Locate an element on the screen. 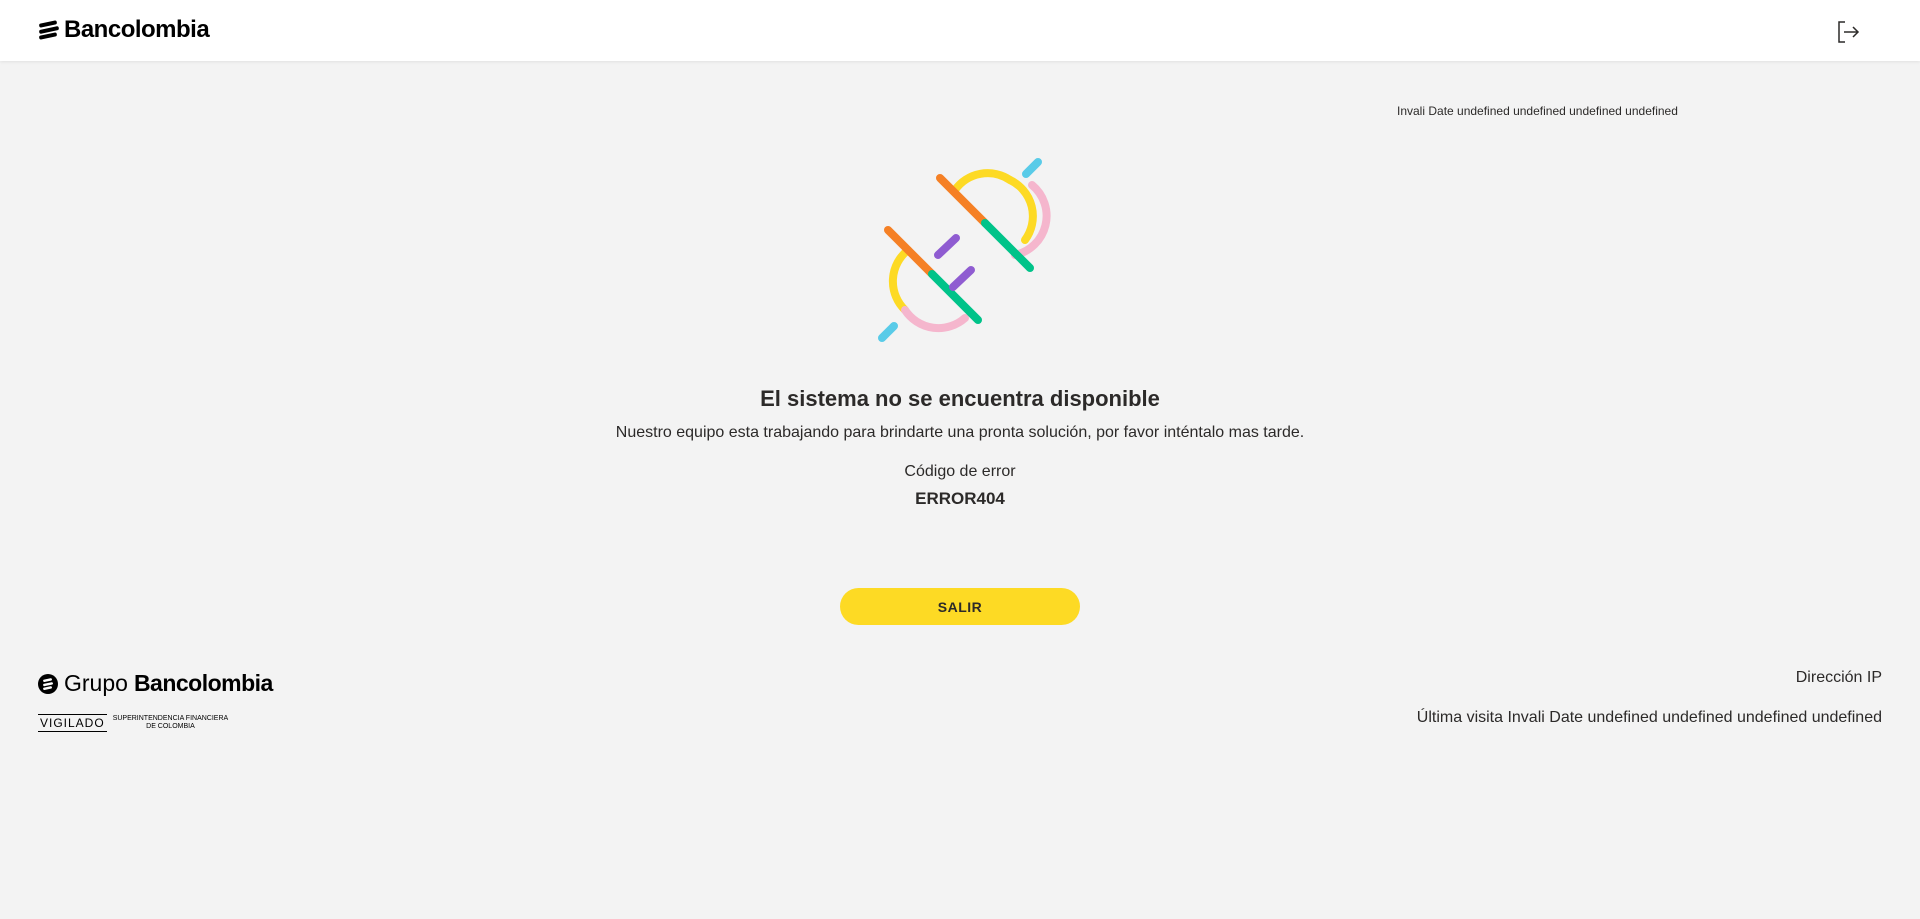 This screenshot has width=1920, height=919. bancolombia-circle-logo-icon is located at coordinates (48, 683).